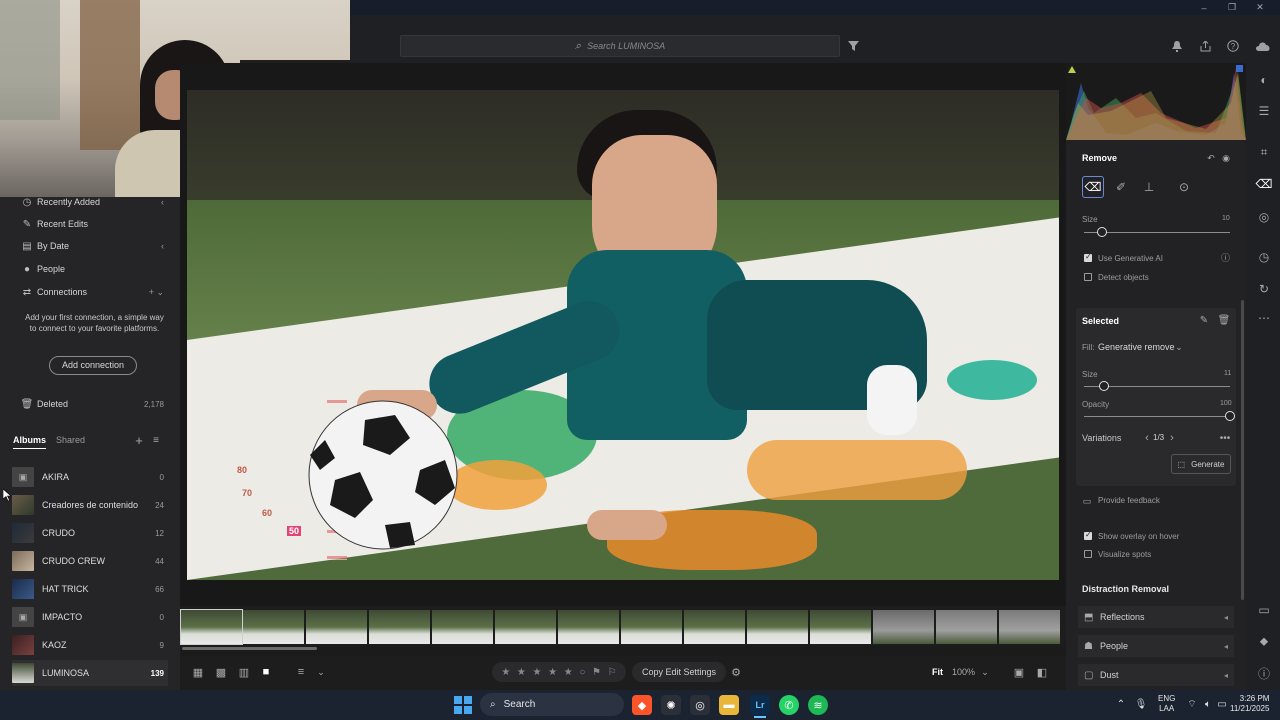  I want to click on trash-icon: 🗑︎, so click(1224, 320).